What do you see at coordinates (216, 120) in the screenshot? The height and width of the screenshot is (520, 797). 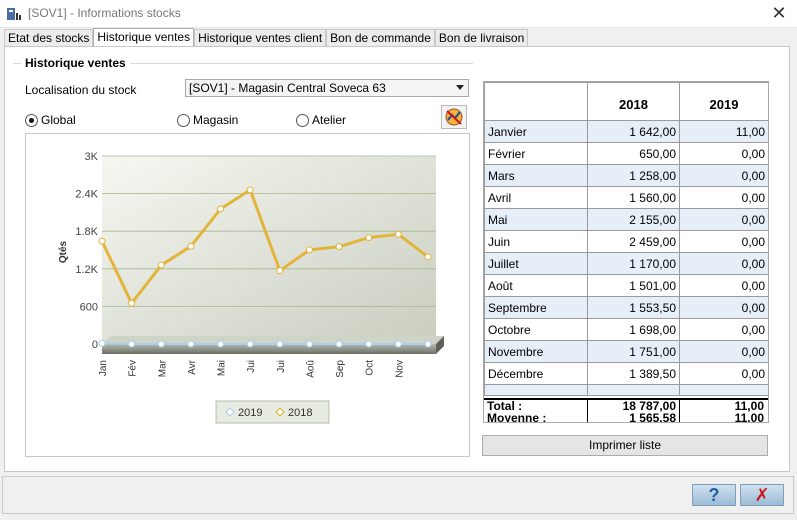 I see `radio-label: Magasin` at bounding box center [216, 120].